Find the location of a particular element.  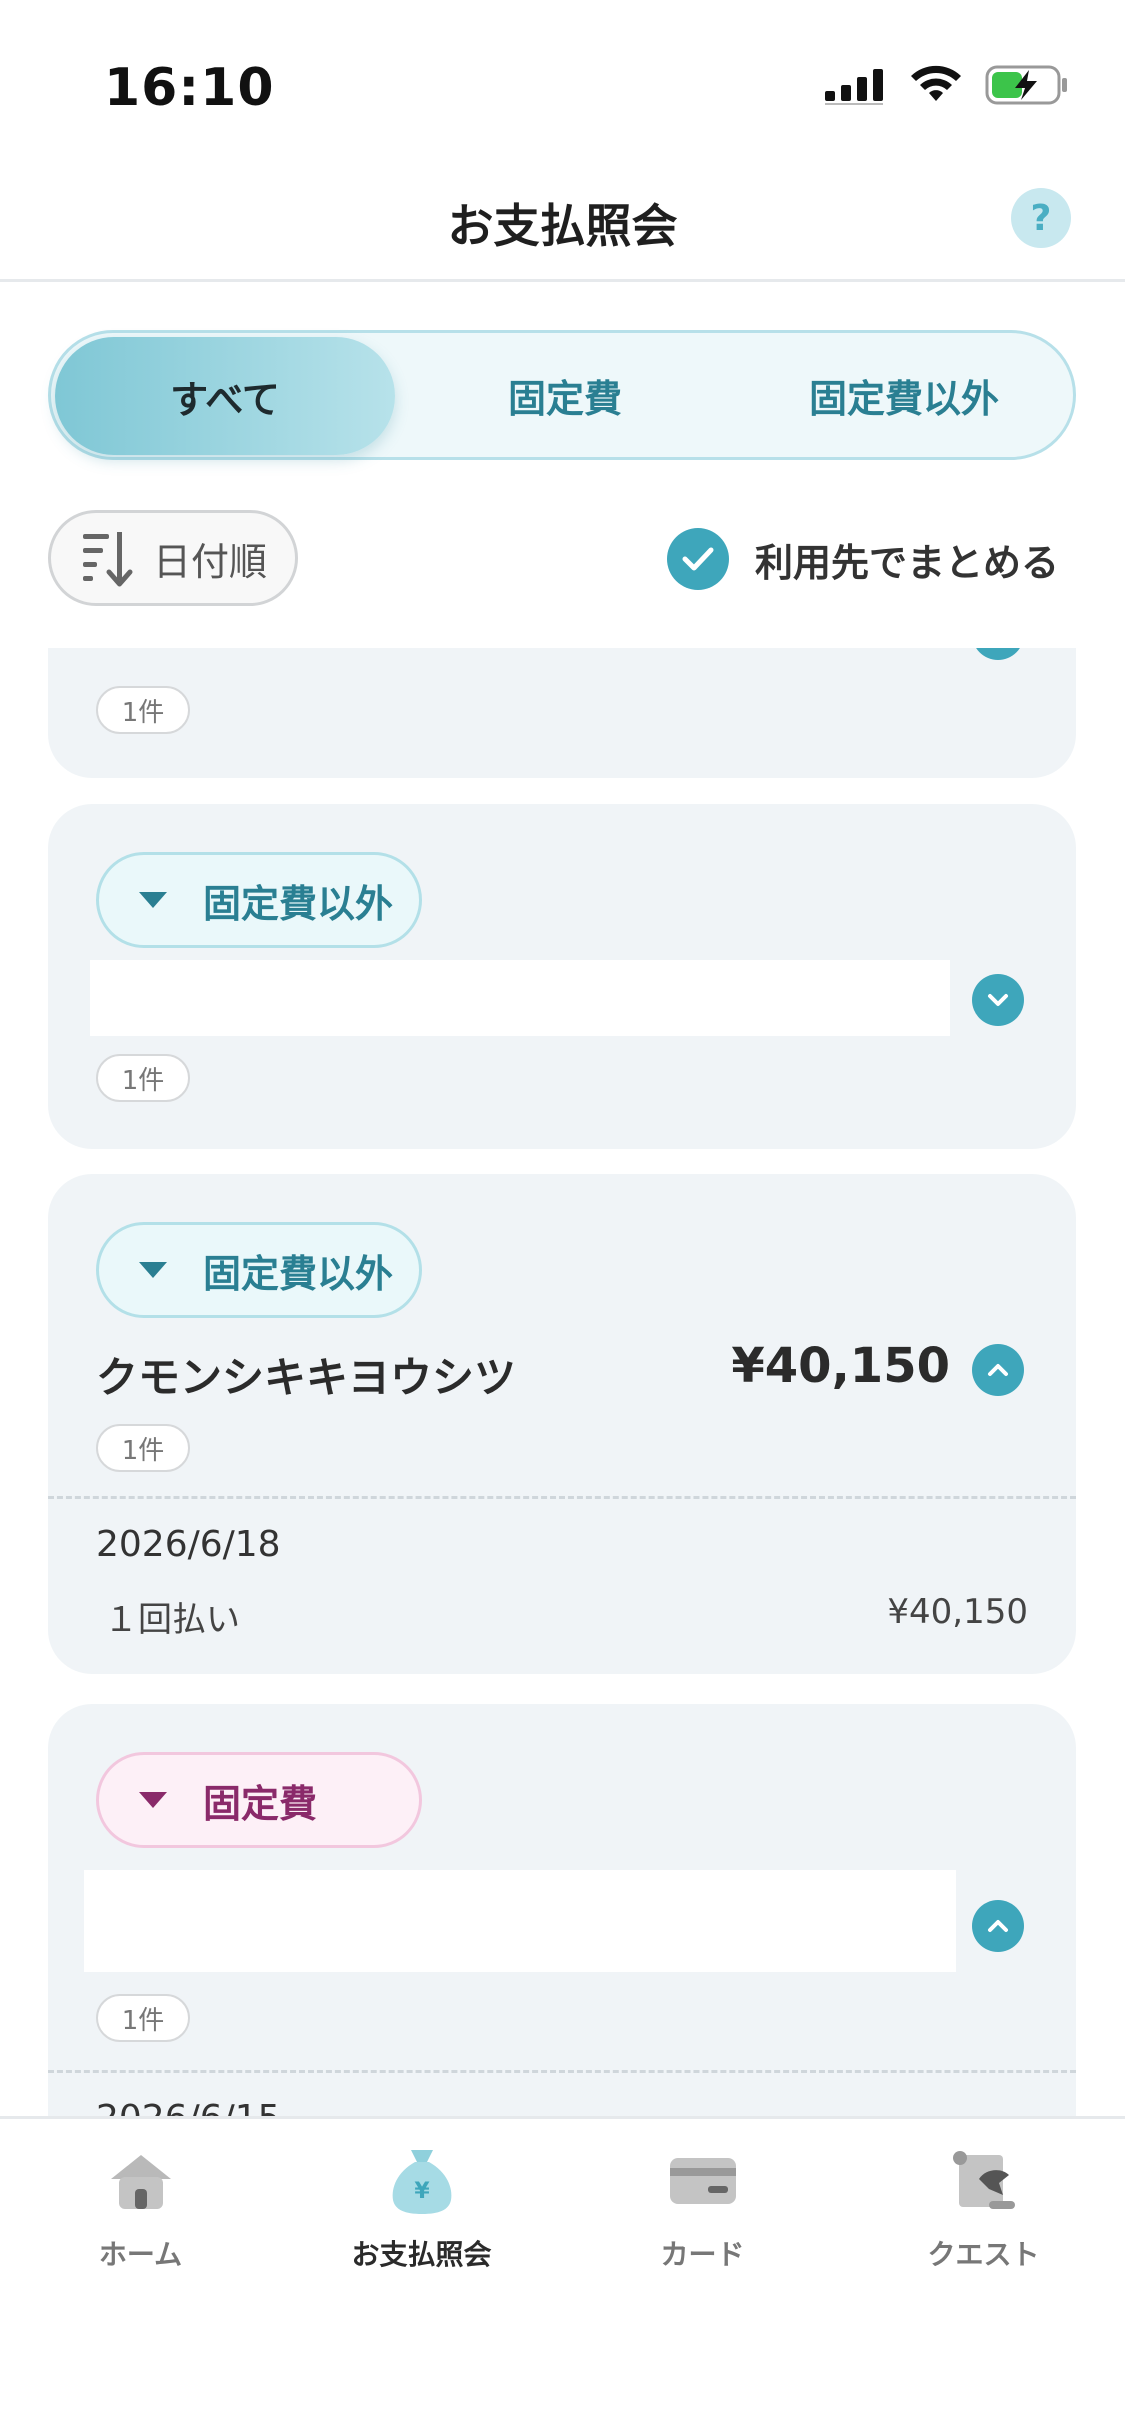

wifi-icon is located at coordinates (936, 83).